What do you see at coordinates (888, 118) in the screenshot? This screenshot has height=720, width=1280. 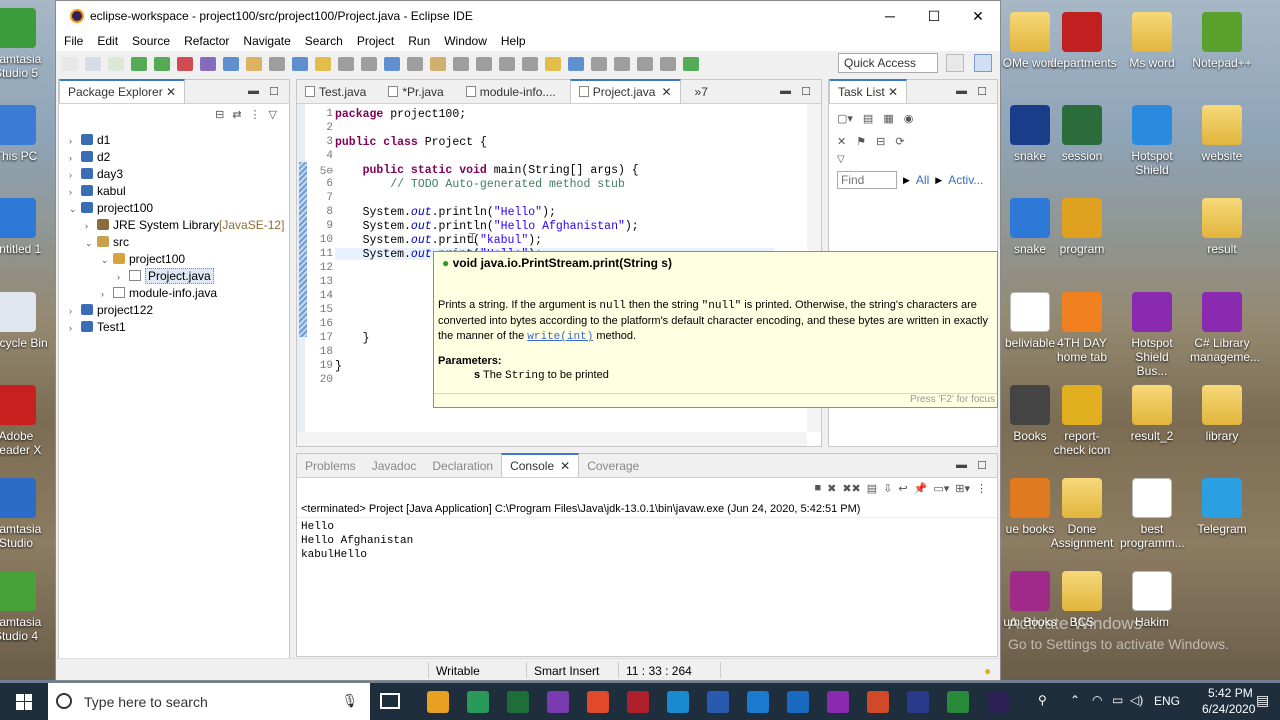 I see `scheduled-icon: ▦` at bounding box center [888, 118].